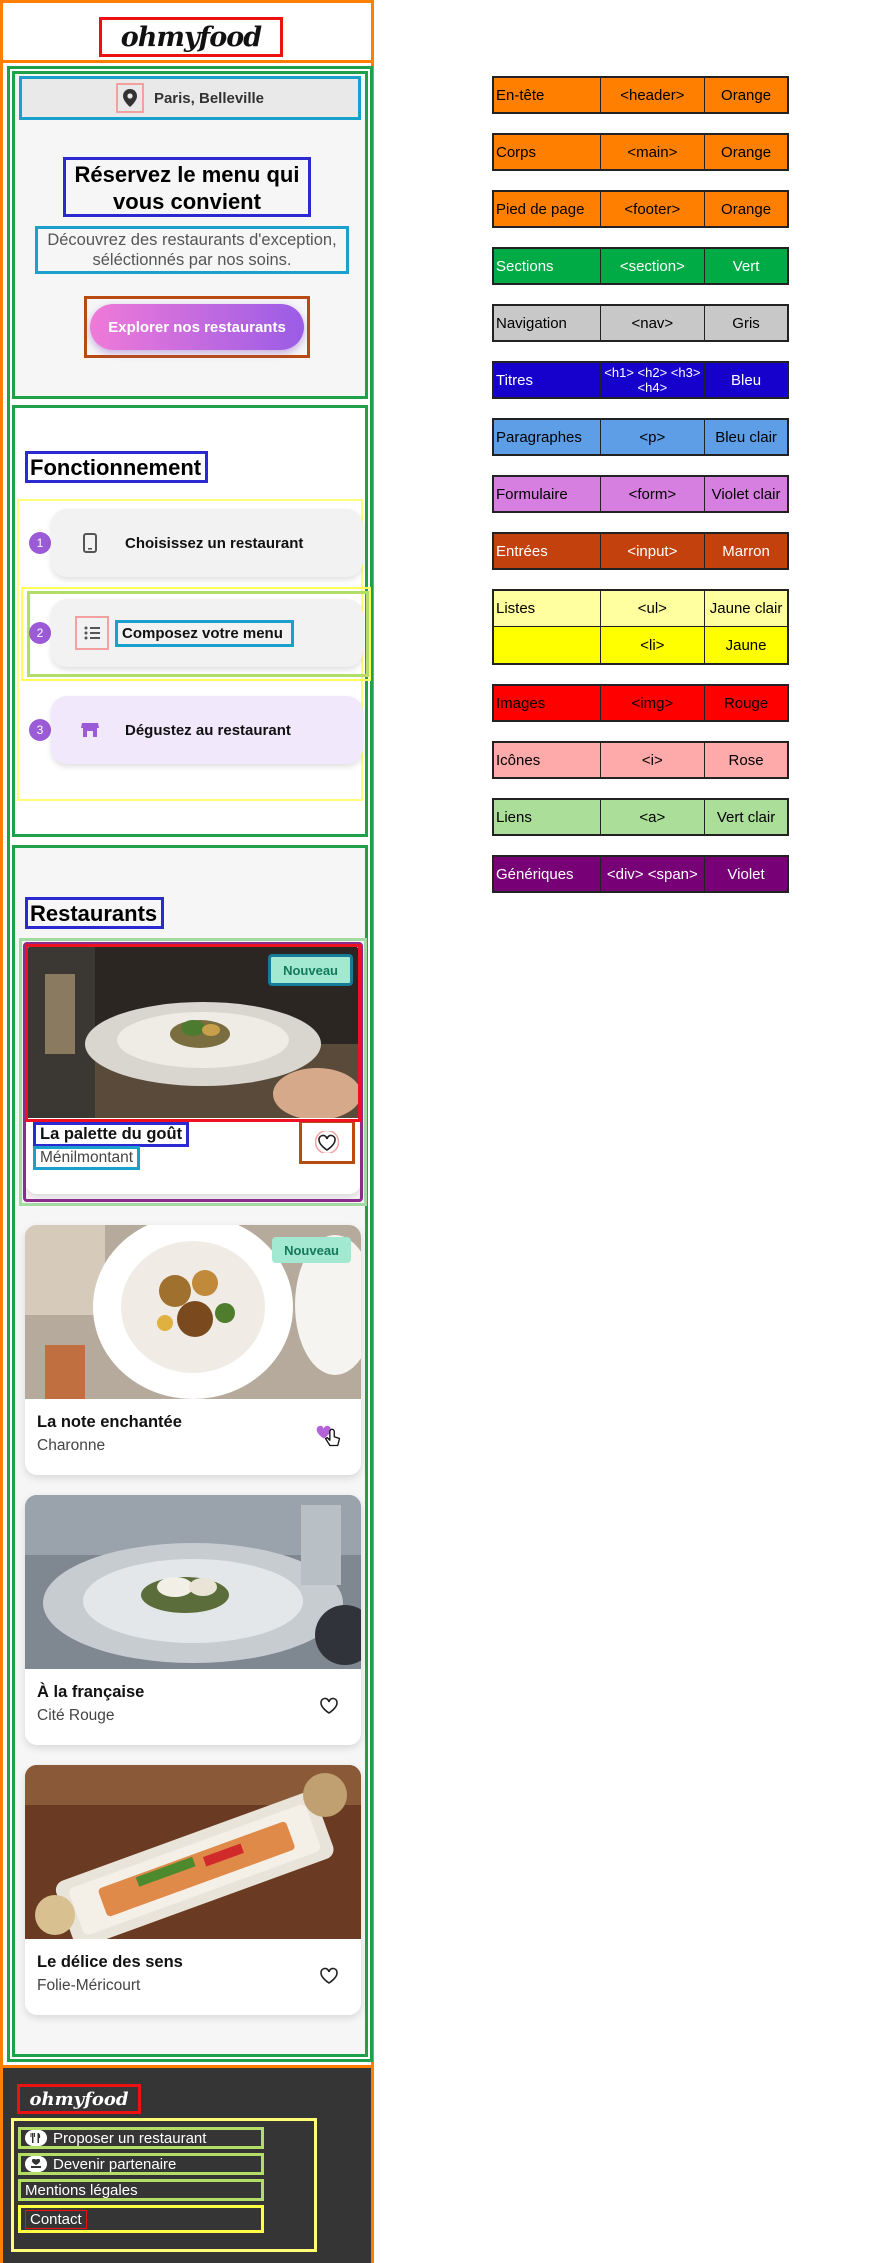  I want to click on legend-row: Pied de page <footer> Orange, so click(640, 209).